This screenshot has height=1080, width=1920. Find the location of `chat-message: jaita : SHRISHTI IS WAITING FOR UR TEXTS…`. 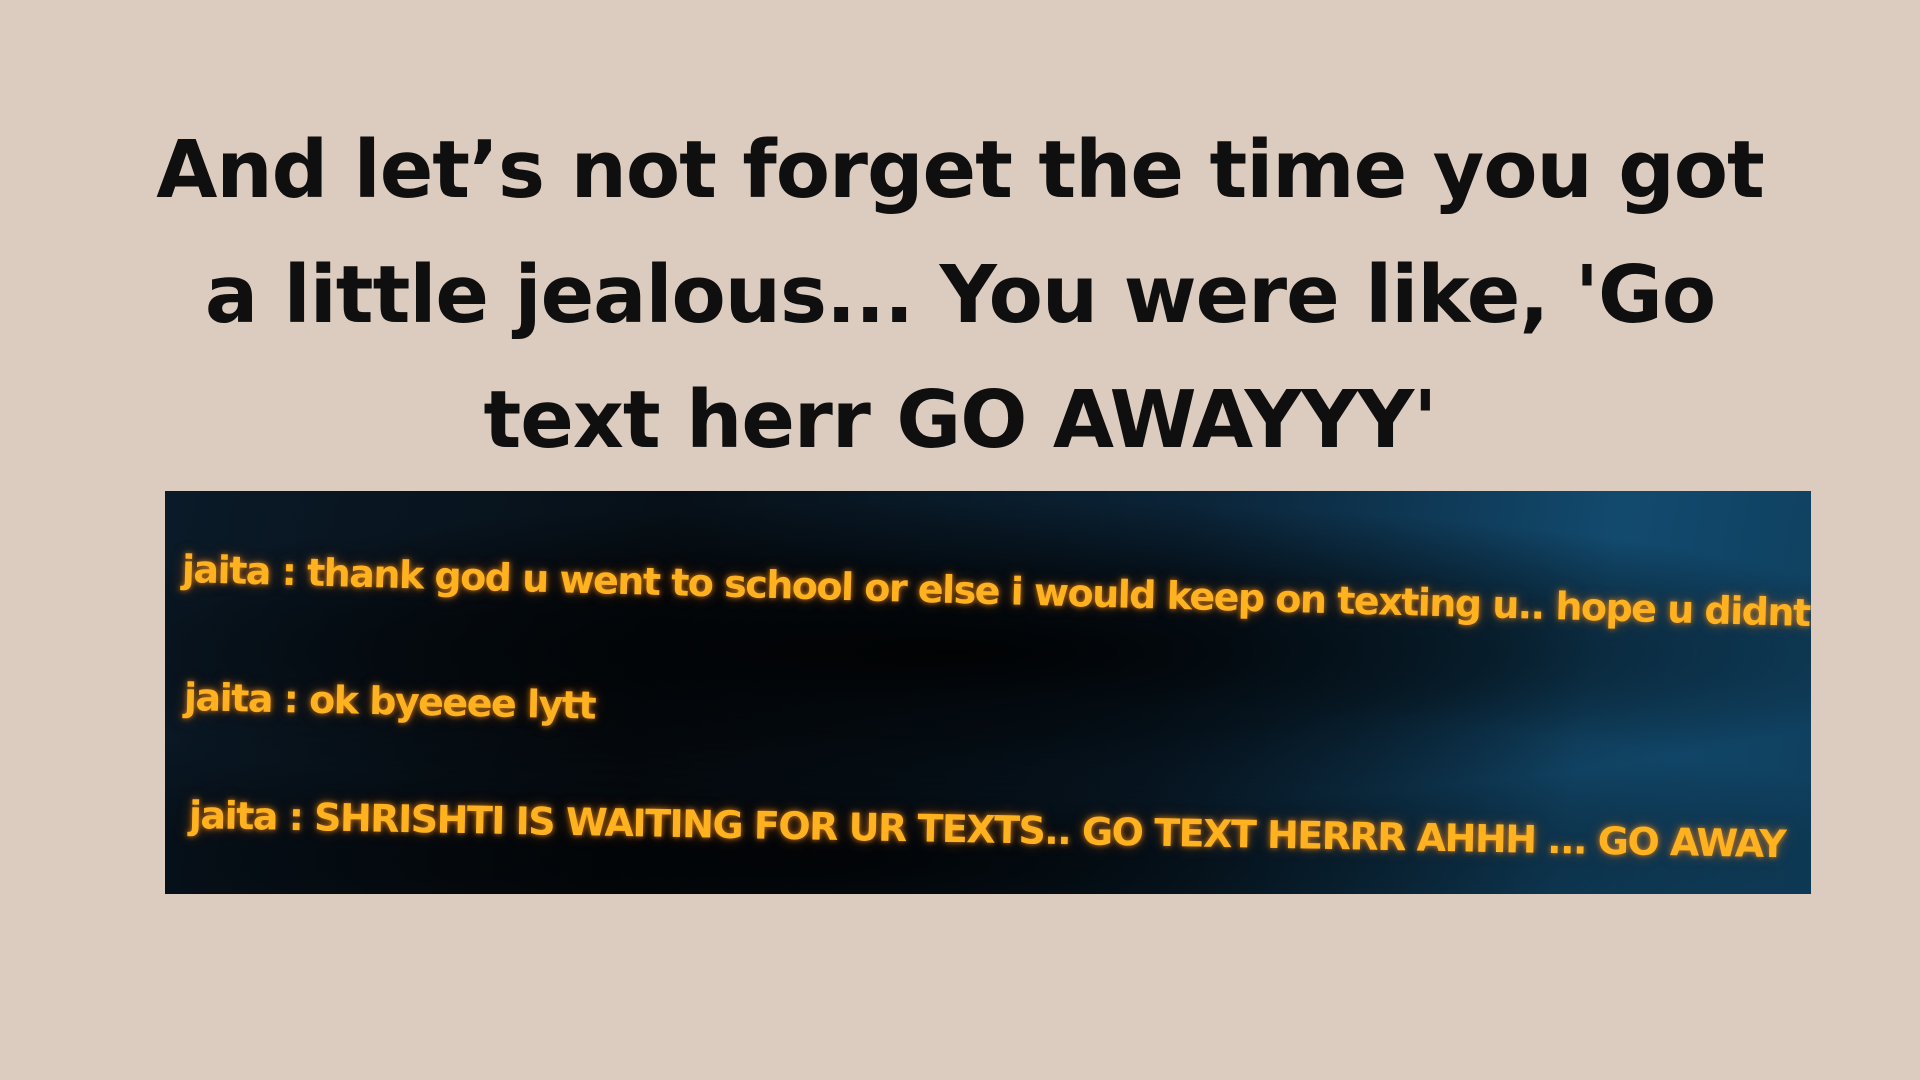

chat-message: jaita : SHRISHTI IS WAITING FOR UR TEXTS… is located at coordinates (987, 830).